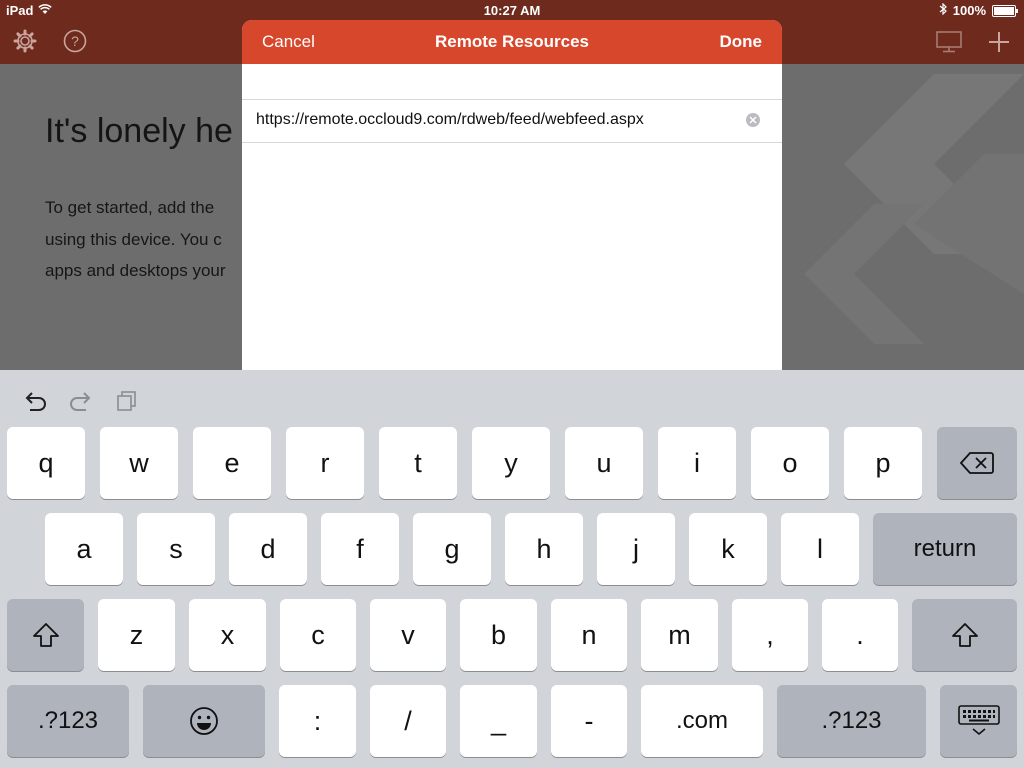 This screenshot has width=1024, height=768. I want to click on dialog-title: Remote Resources, so click(511, 41).